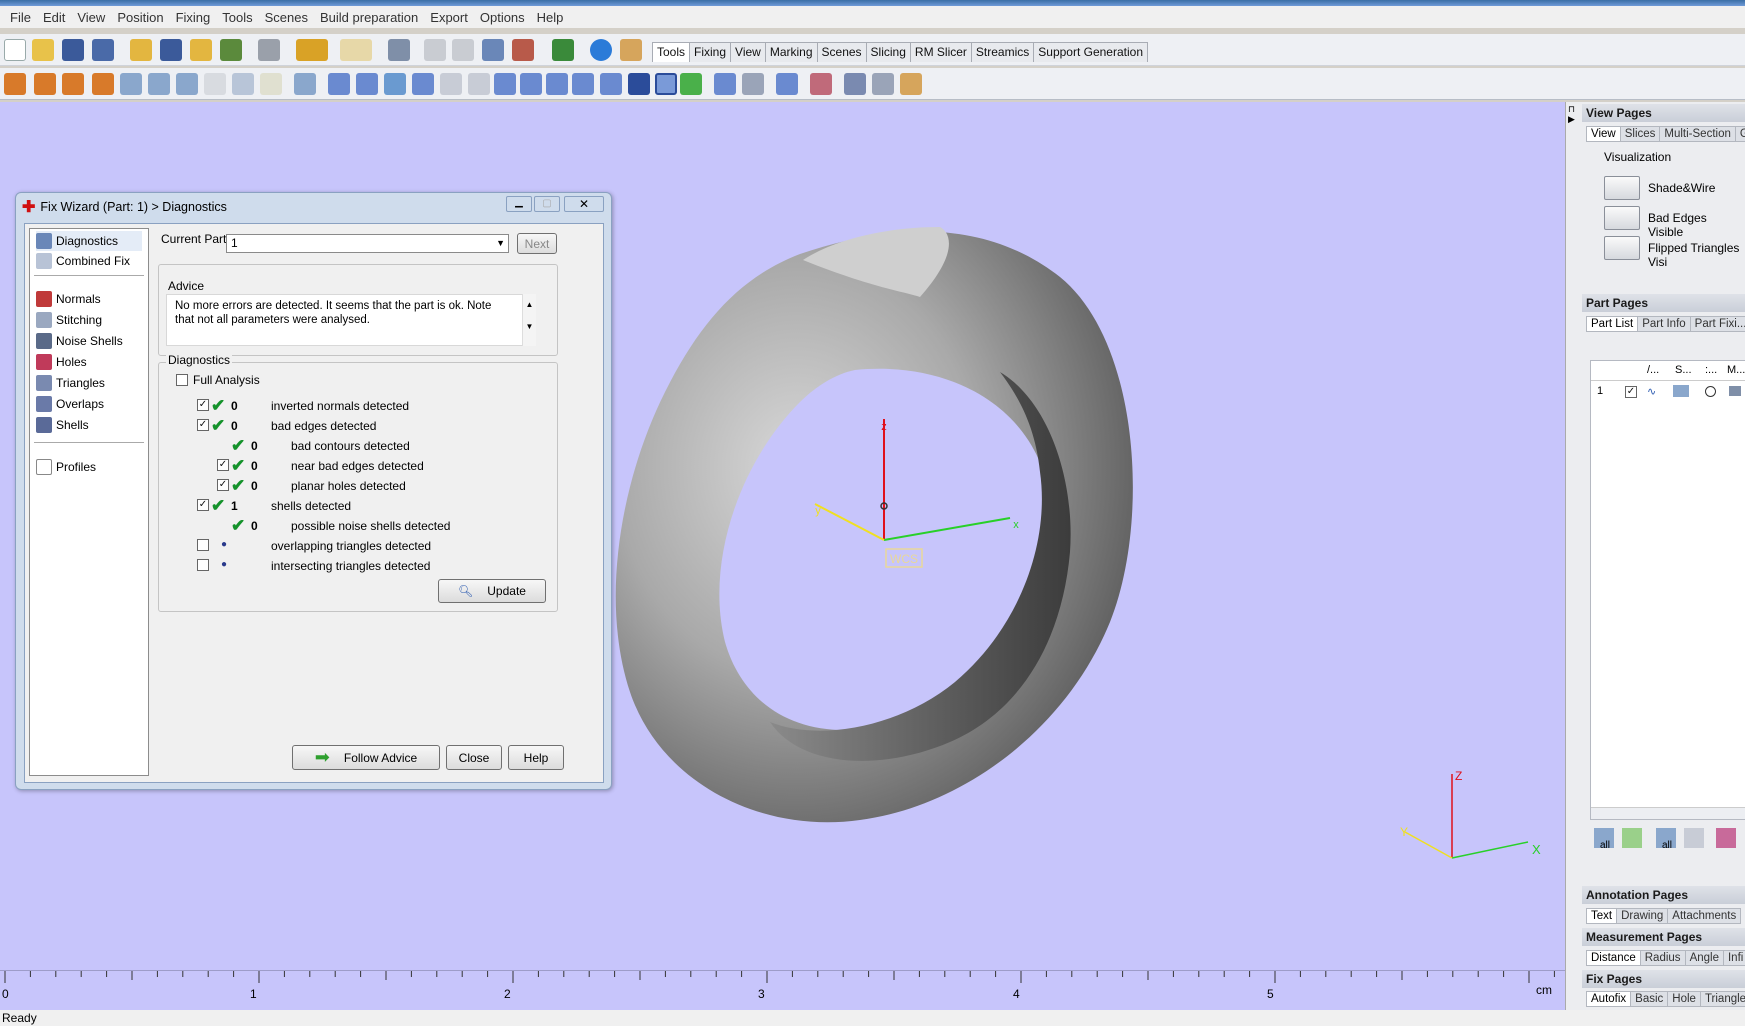  I want to click on nav-holes: Holes, so click(61, 362).